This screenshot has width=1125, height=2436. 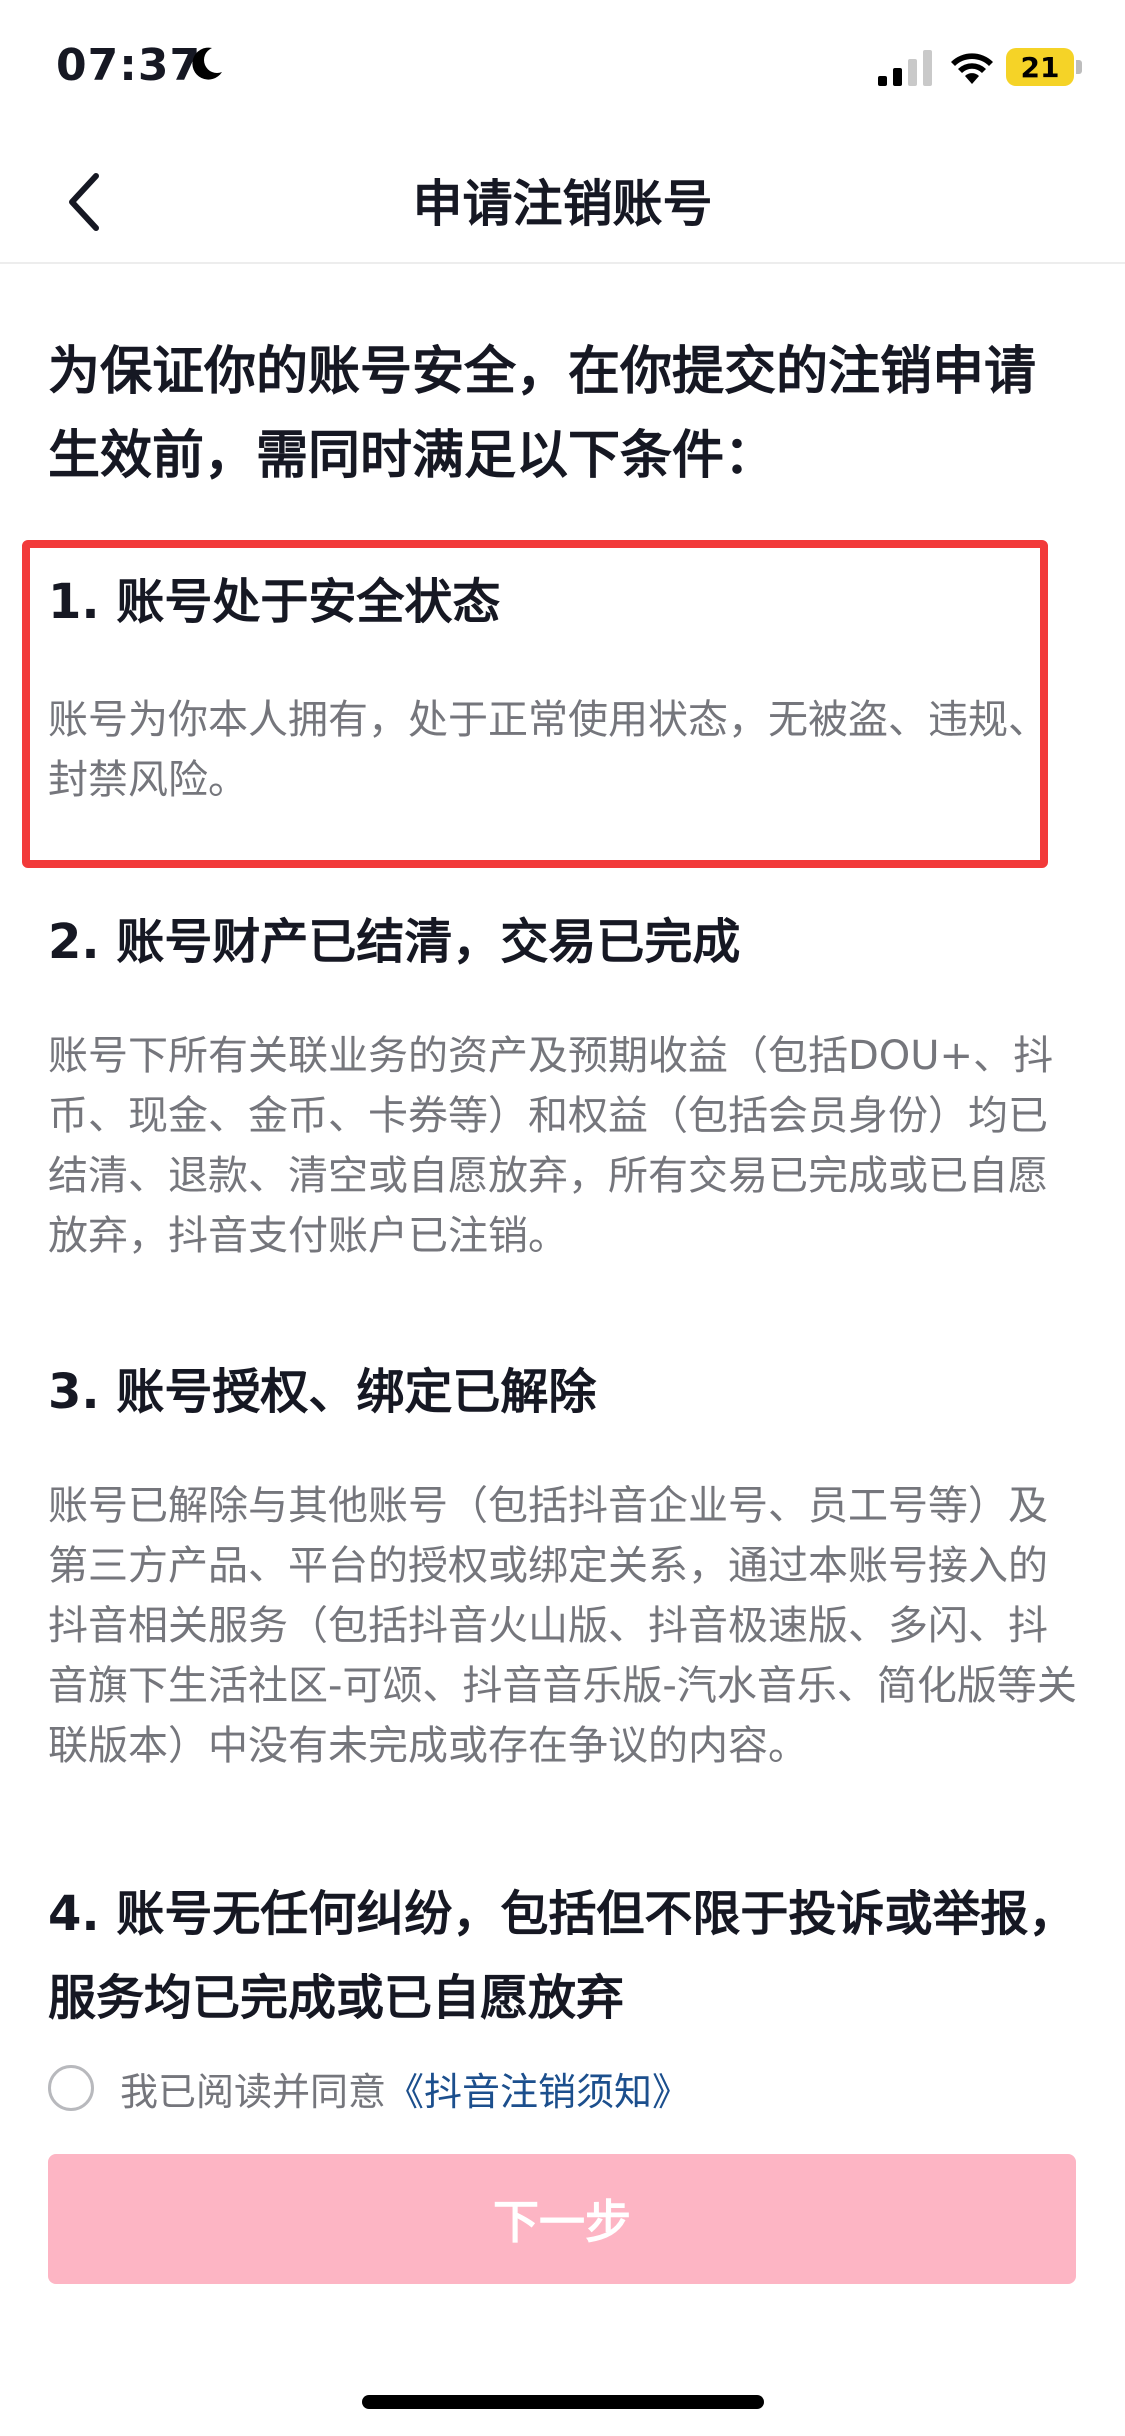 I want to click on moon-icon, so click(x=207, y=63).